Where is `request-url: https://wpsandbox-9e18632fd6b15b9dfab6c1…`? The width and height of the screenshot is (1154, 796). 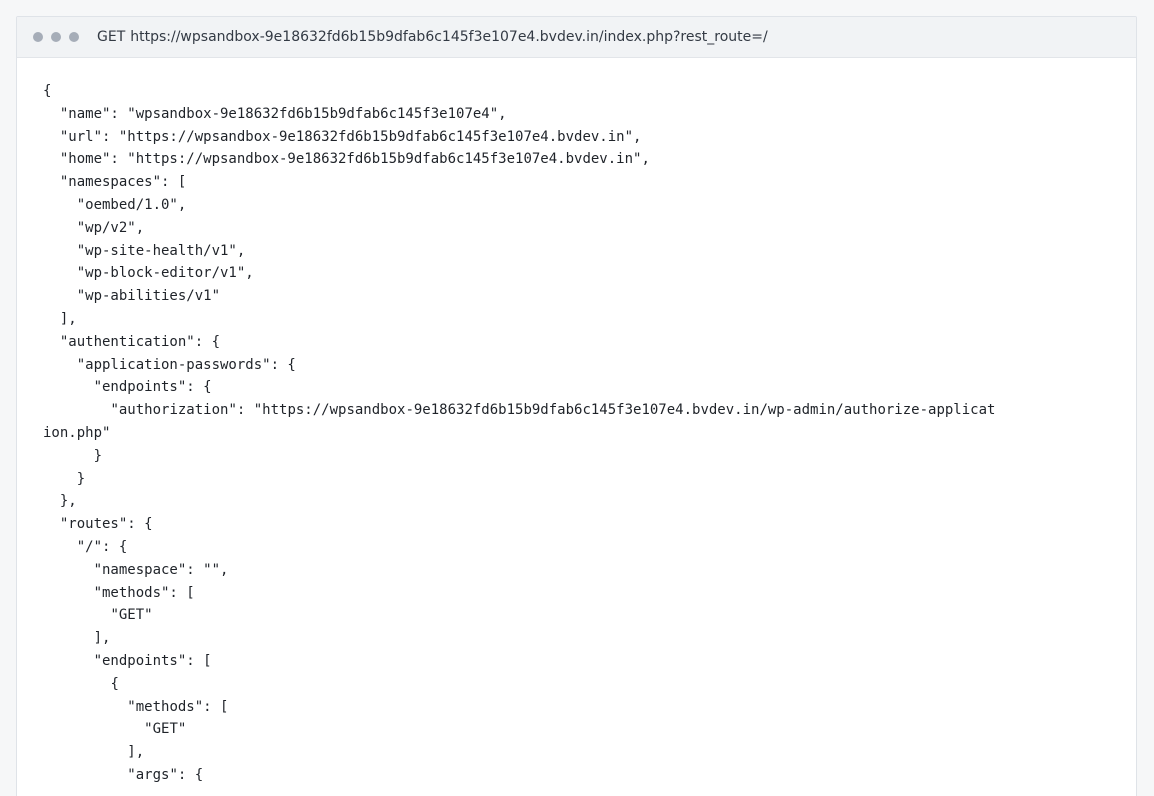 request-url: https://wpsandbox-9e18632fd6b15b9dfab6c1… is located at coordinates (449, 37).